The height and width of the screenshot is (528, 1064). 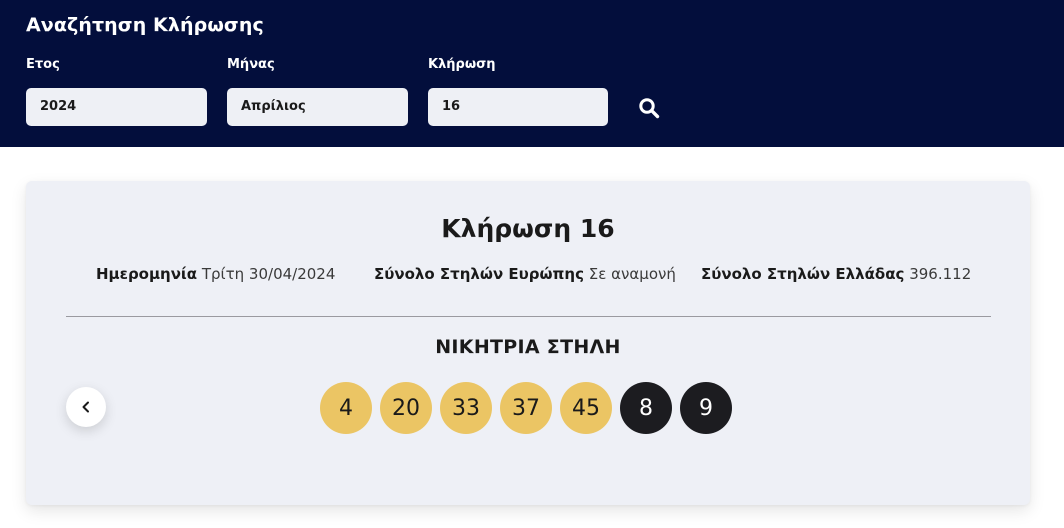 What do you see at coordinates (251, 64) in the screenshot?
I see `month-label: Μήνας` at bounding box center [251, 64].